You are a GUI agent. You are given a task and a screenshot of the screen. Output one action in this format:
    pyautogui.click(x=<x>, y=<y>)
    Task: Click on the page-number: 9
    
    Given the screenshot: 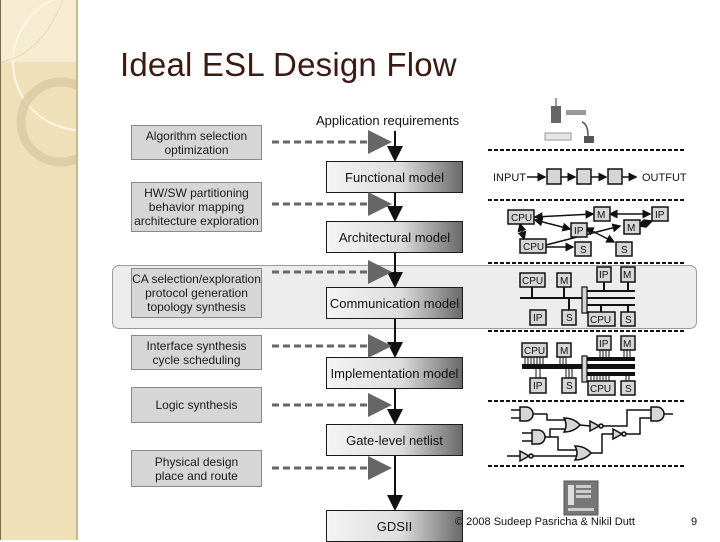 What is the action you would take?
    pyautogui.click(x=694, y=522)
    